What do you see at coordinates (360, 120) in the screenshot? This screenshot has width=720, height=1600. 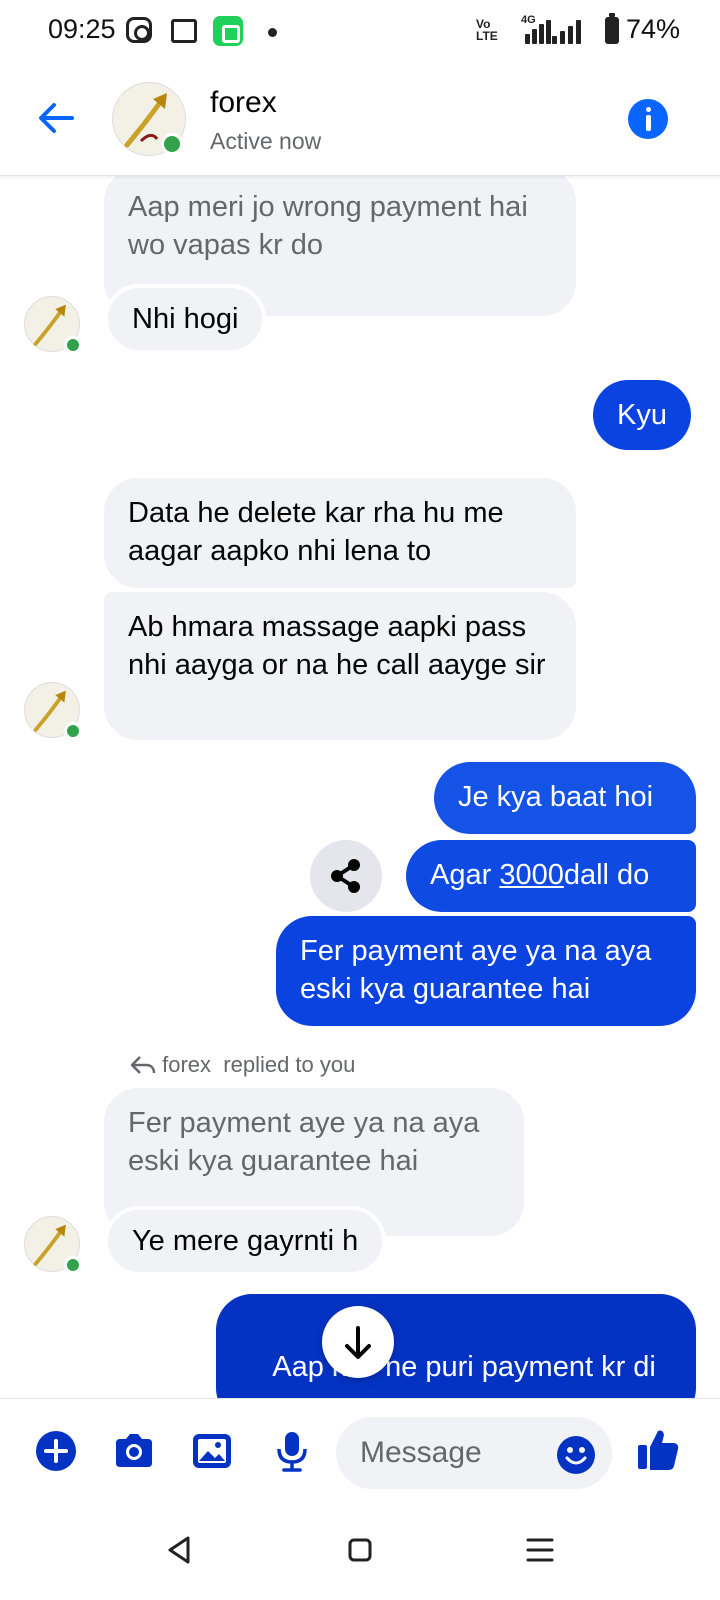 I see `chat-header: forex Active now` at bounding box center [360, 120].